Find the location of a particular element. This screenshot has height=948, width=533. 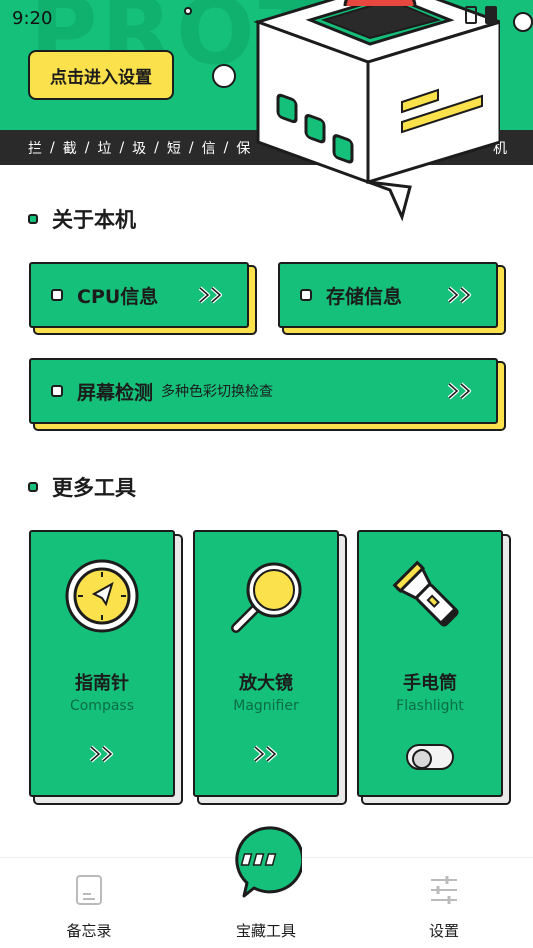

flashlight-toggle is located at coordinates (430, 757).